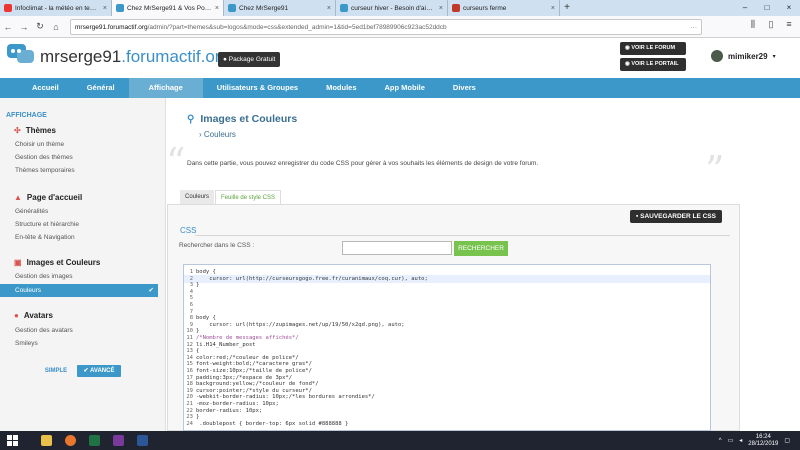 Image resolution: width=800 pixels, height=450 pixels. Describe the element at coordinates (257, 88) in the screenshot. I see `menu-item-utilisateurs: Utilisateurs & Groupes` at that location.